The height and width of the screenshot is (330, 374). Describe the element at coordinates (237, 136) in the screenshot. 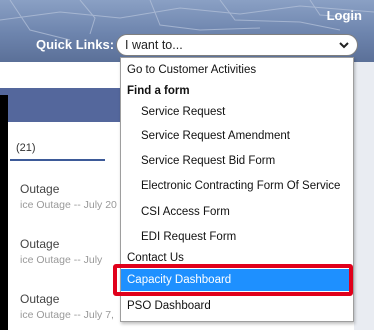

I see `option-service-request-amendment: Service Request Amendment` at that location.